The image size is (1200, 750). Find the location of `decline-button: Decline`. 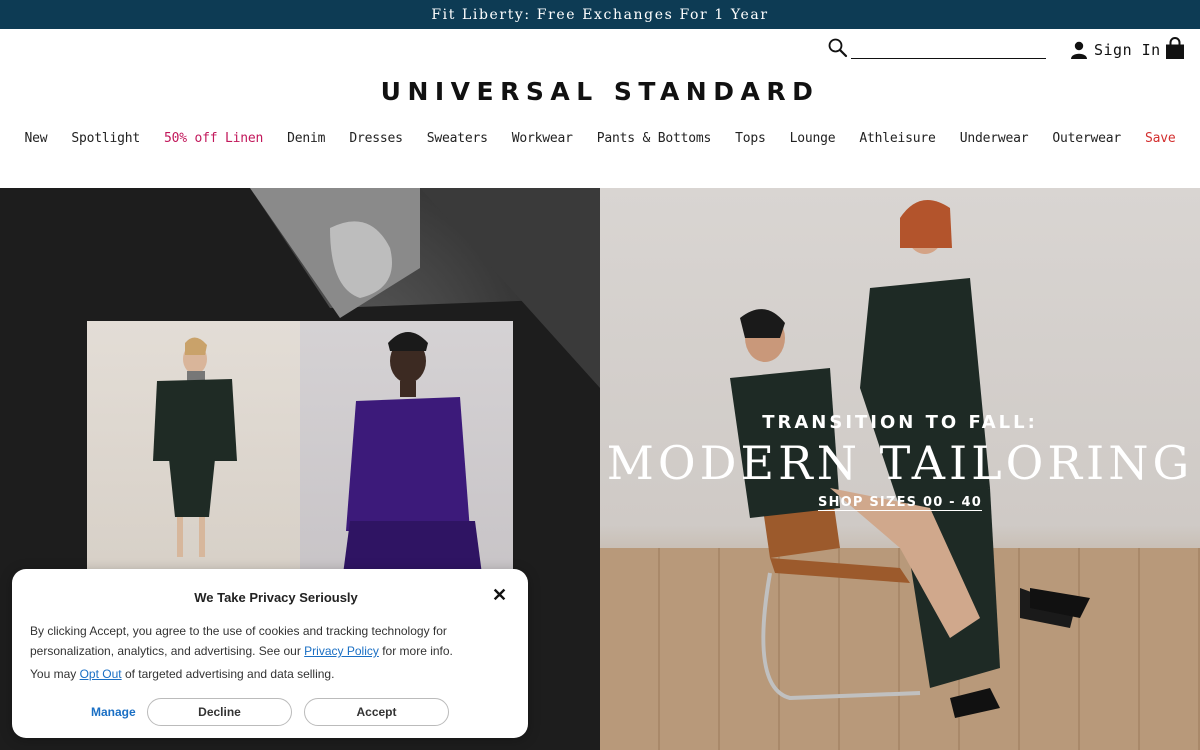

decline-button: Decline is located at coordinates (219, 712).